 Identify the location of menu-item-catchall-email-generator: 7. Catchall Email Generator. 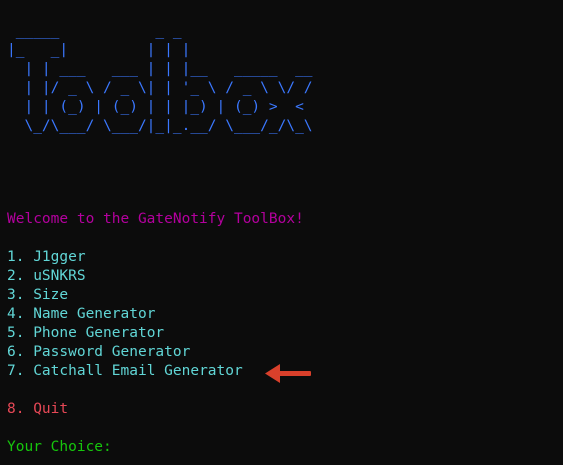
(125, 371).